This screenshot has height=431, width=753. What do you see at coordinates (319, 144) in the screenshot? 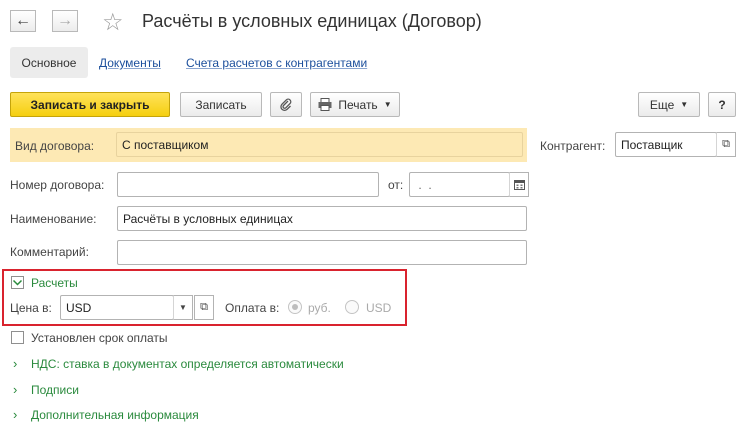
I see `contract-type-field: С поставщиком` at bounding box center [319, 144].